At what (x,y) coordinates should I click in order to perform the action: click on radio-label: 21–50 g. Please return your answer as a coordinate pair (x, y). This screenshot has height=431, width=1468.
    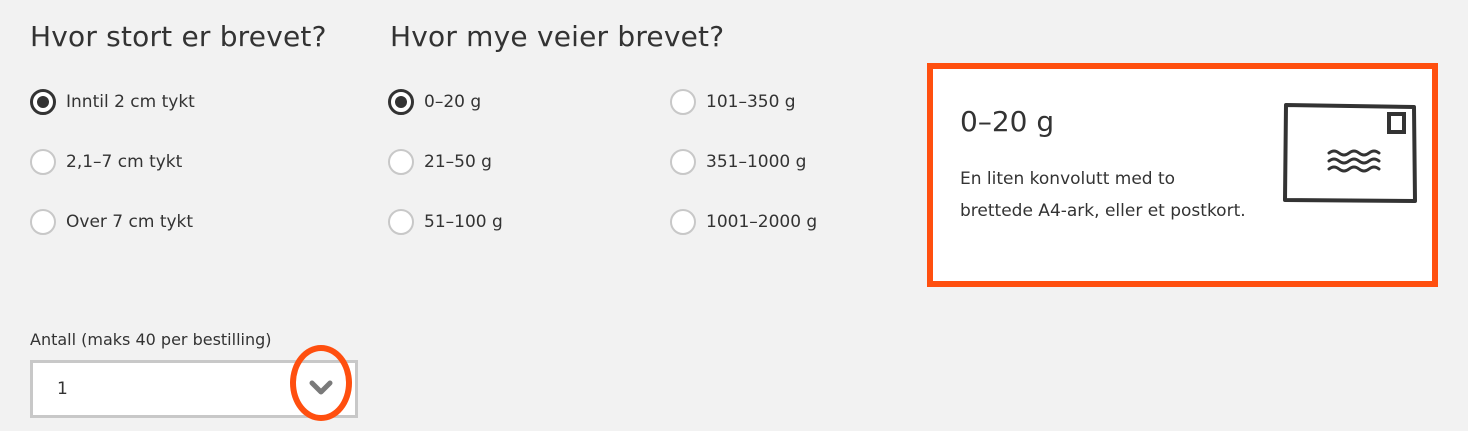
    Looking at the image, I should click on (458, 162).